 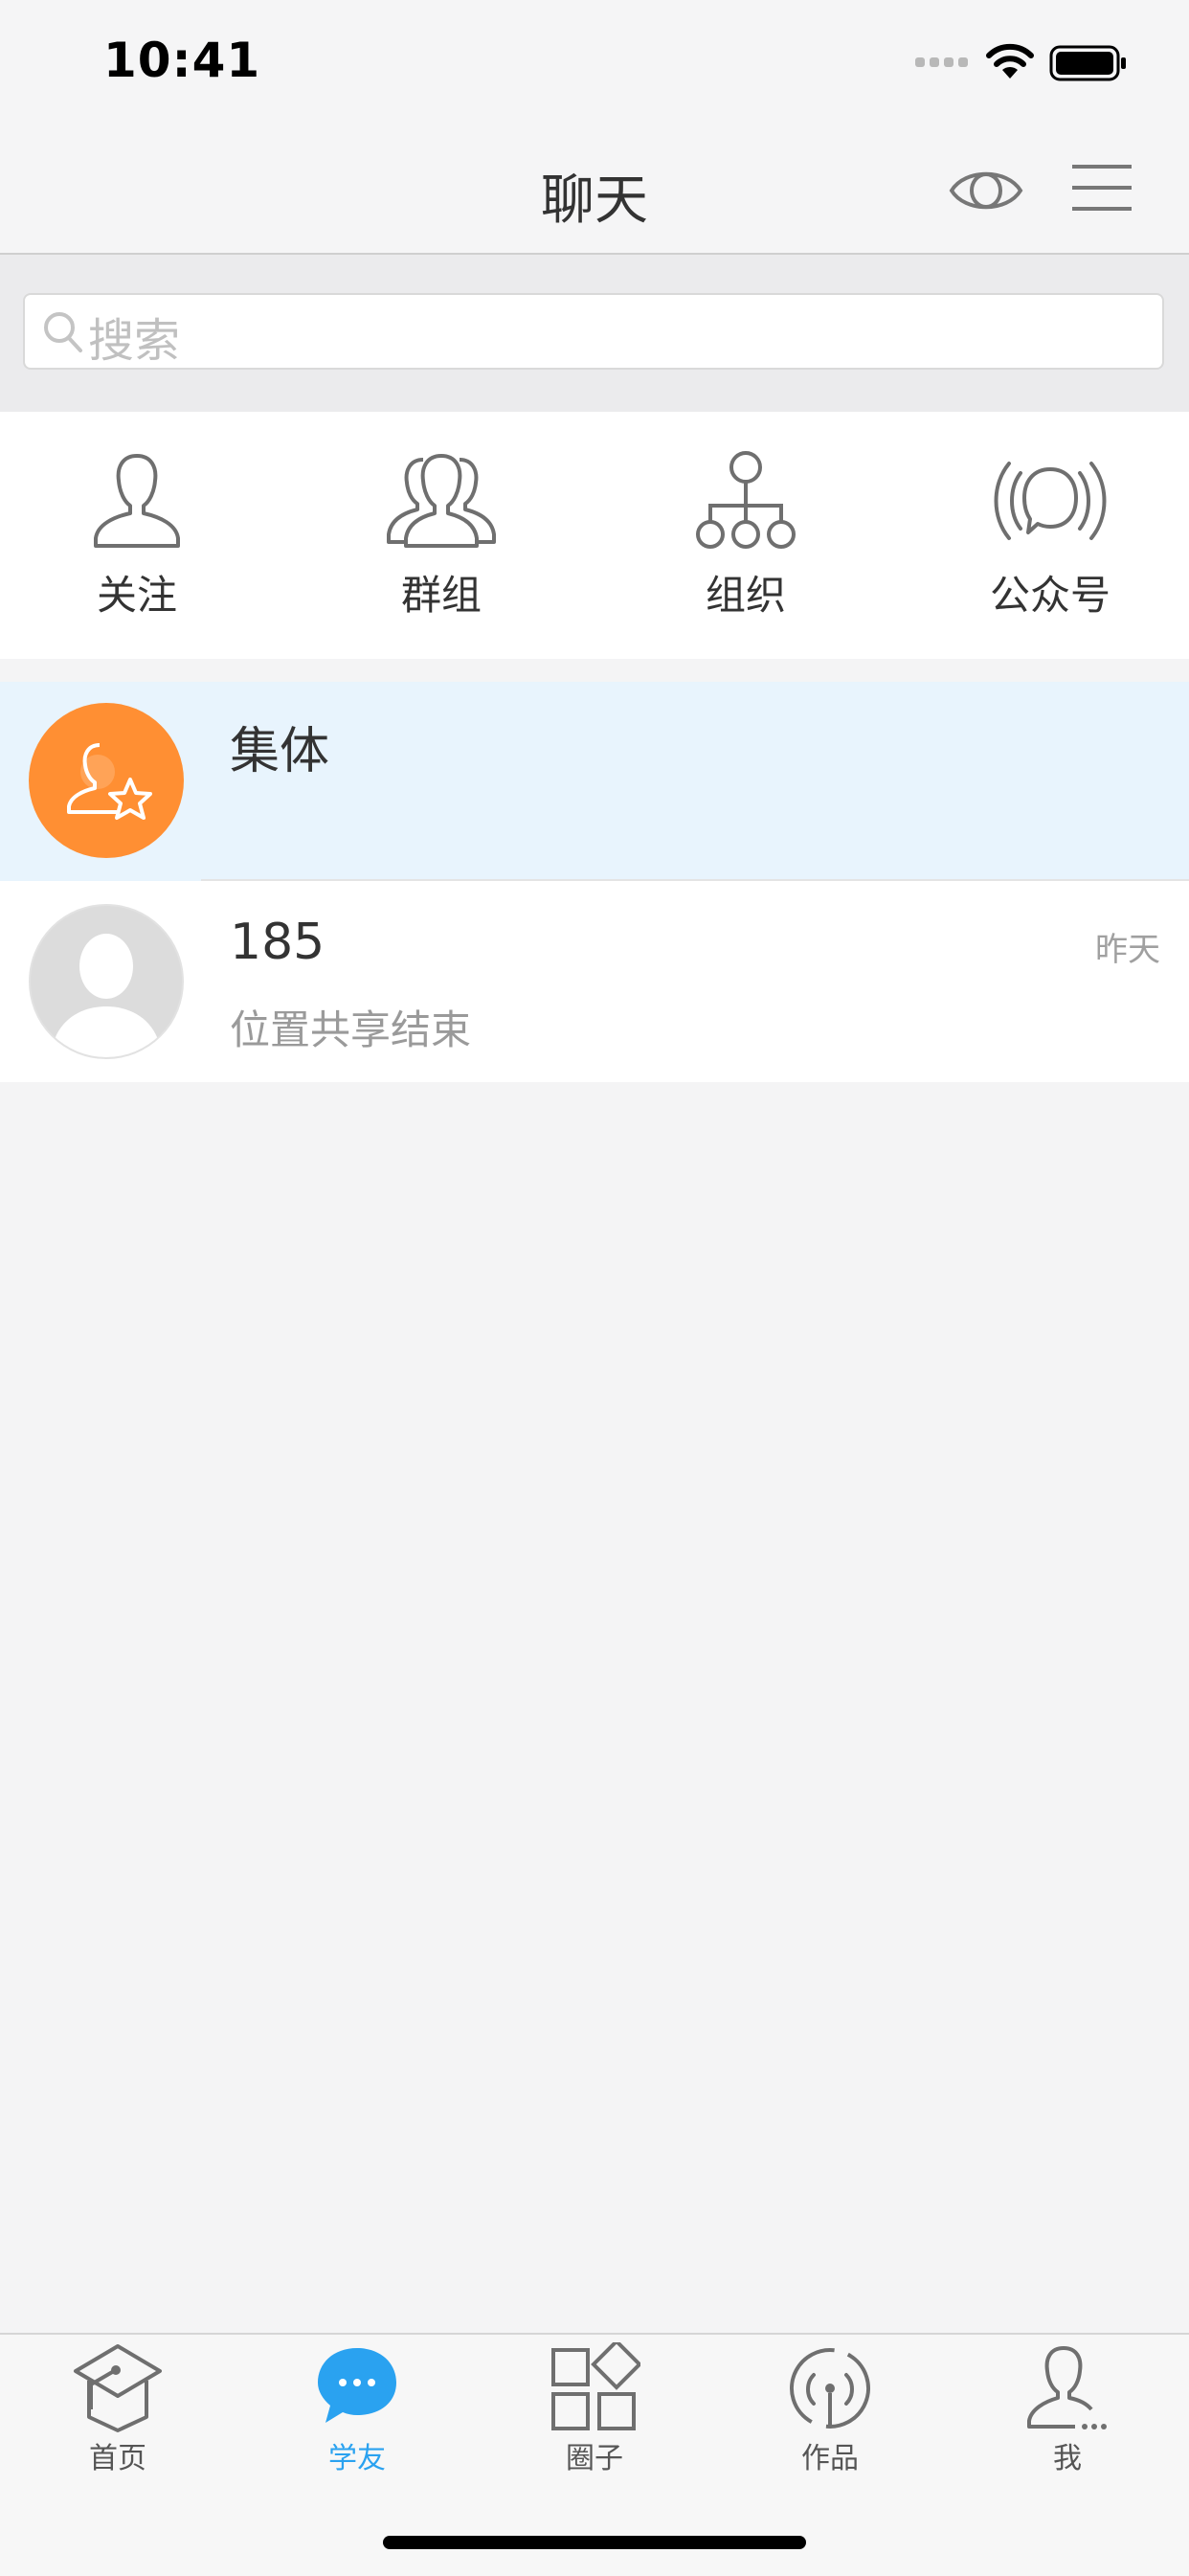 I want to click on menu-icon, so click(x=1102, y=188).